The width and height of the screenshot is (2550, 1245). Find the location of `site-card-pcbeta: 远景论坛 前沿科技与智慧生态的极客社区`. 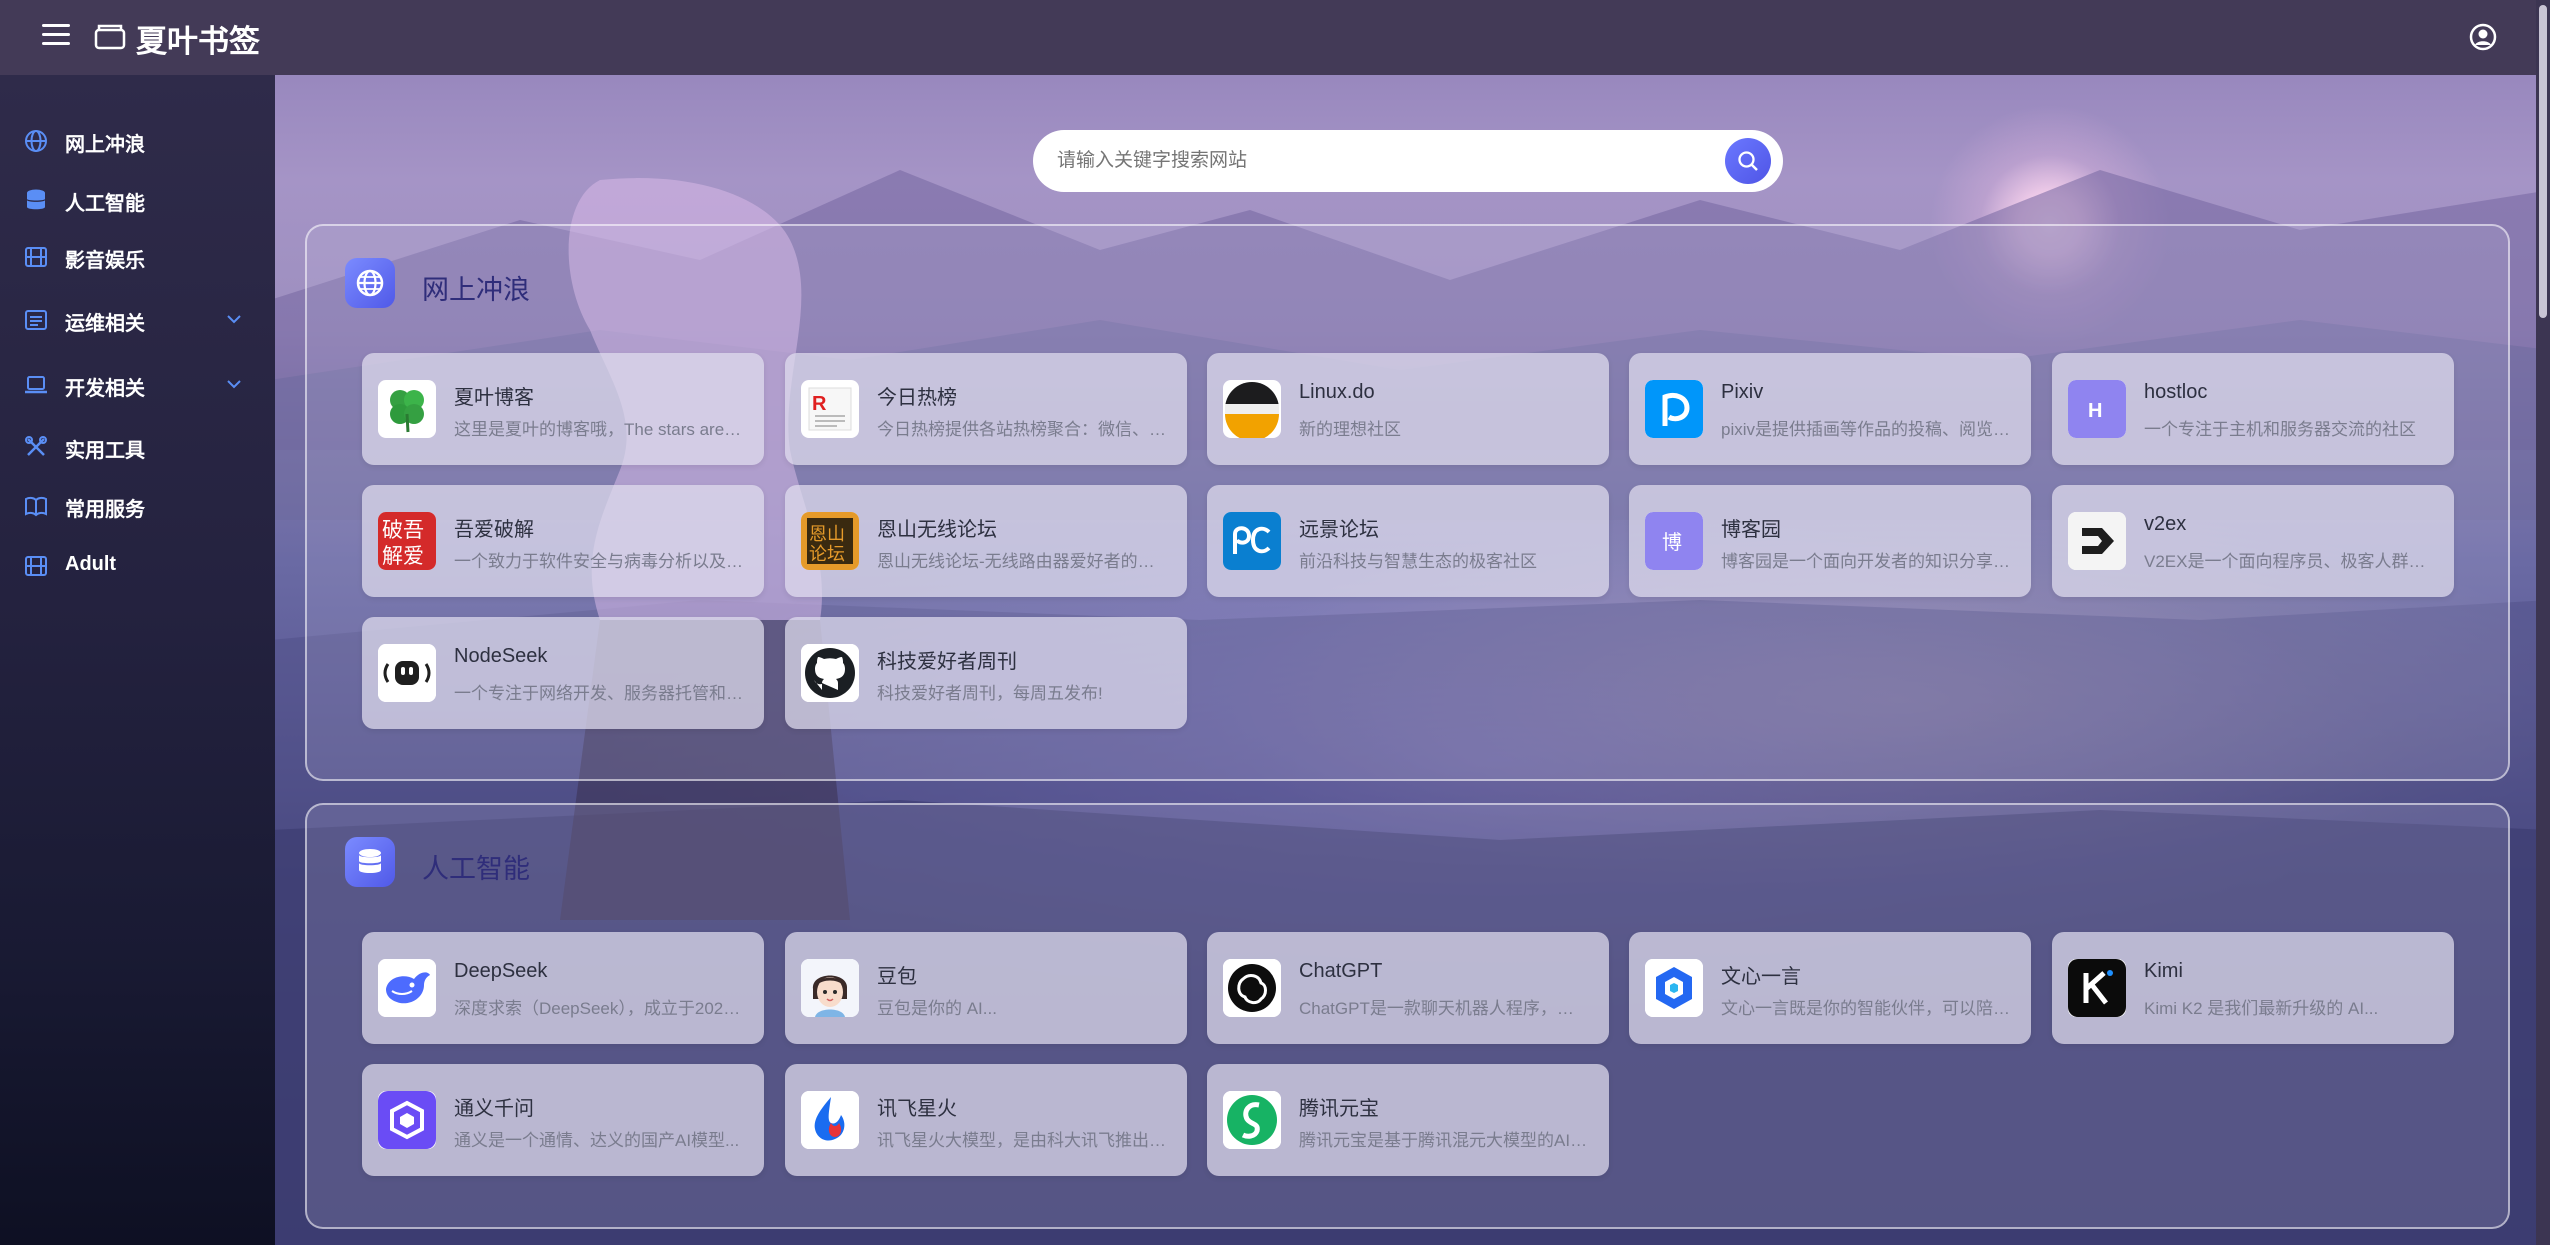

site-card-pcbeta: 远景论坛 前沿科技与智慧生态的极客社区 is located at coordinates (1408, 541).